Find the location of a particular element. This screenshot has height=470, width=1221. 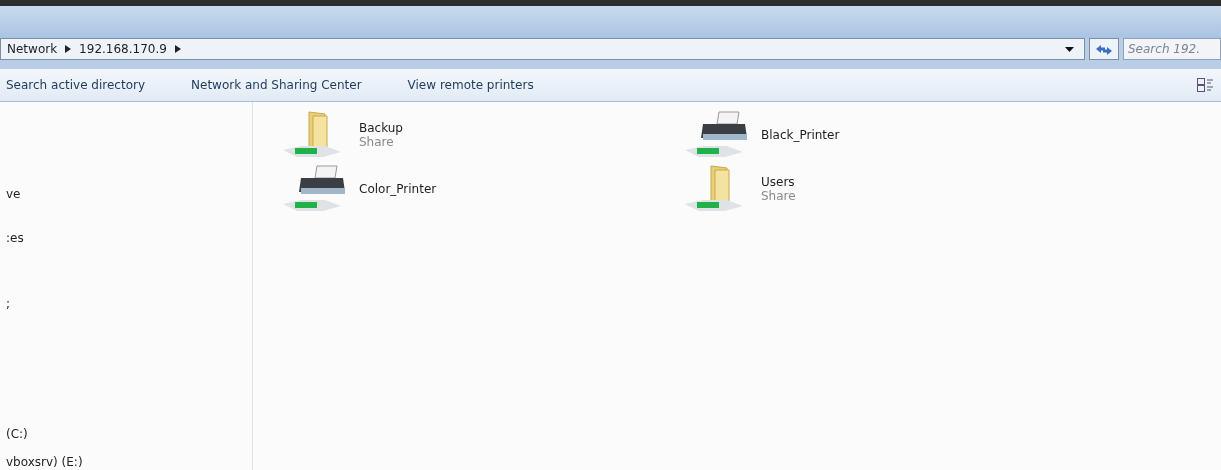

refresh-button is located at coordinates (1104, 49).